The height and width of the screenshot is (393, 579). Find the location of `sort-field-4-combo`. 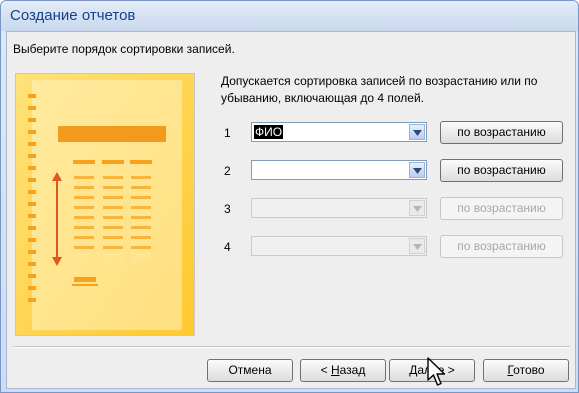

sort-field-4-combo is located at coordinates (339, 246).